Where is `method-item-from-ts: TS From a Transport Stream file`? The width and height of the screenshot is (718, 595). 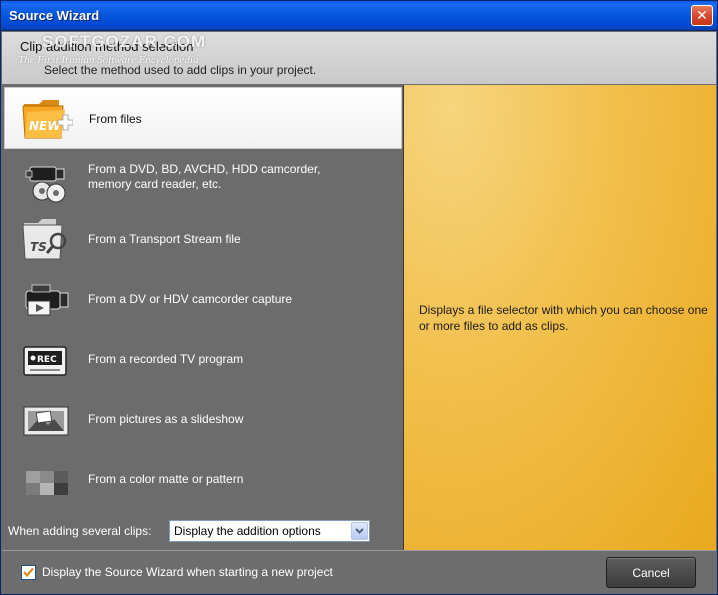
method-item-from-ts: TS From a Transport Stream file is located at coordinates (203, 240).